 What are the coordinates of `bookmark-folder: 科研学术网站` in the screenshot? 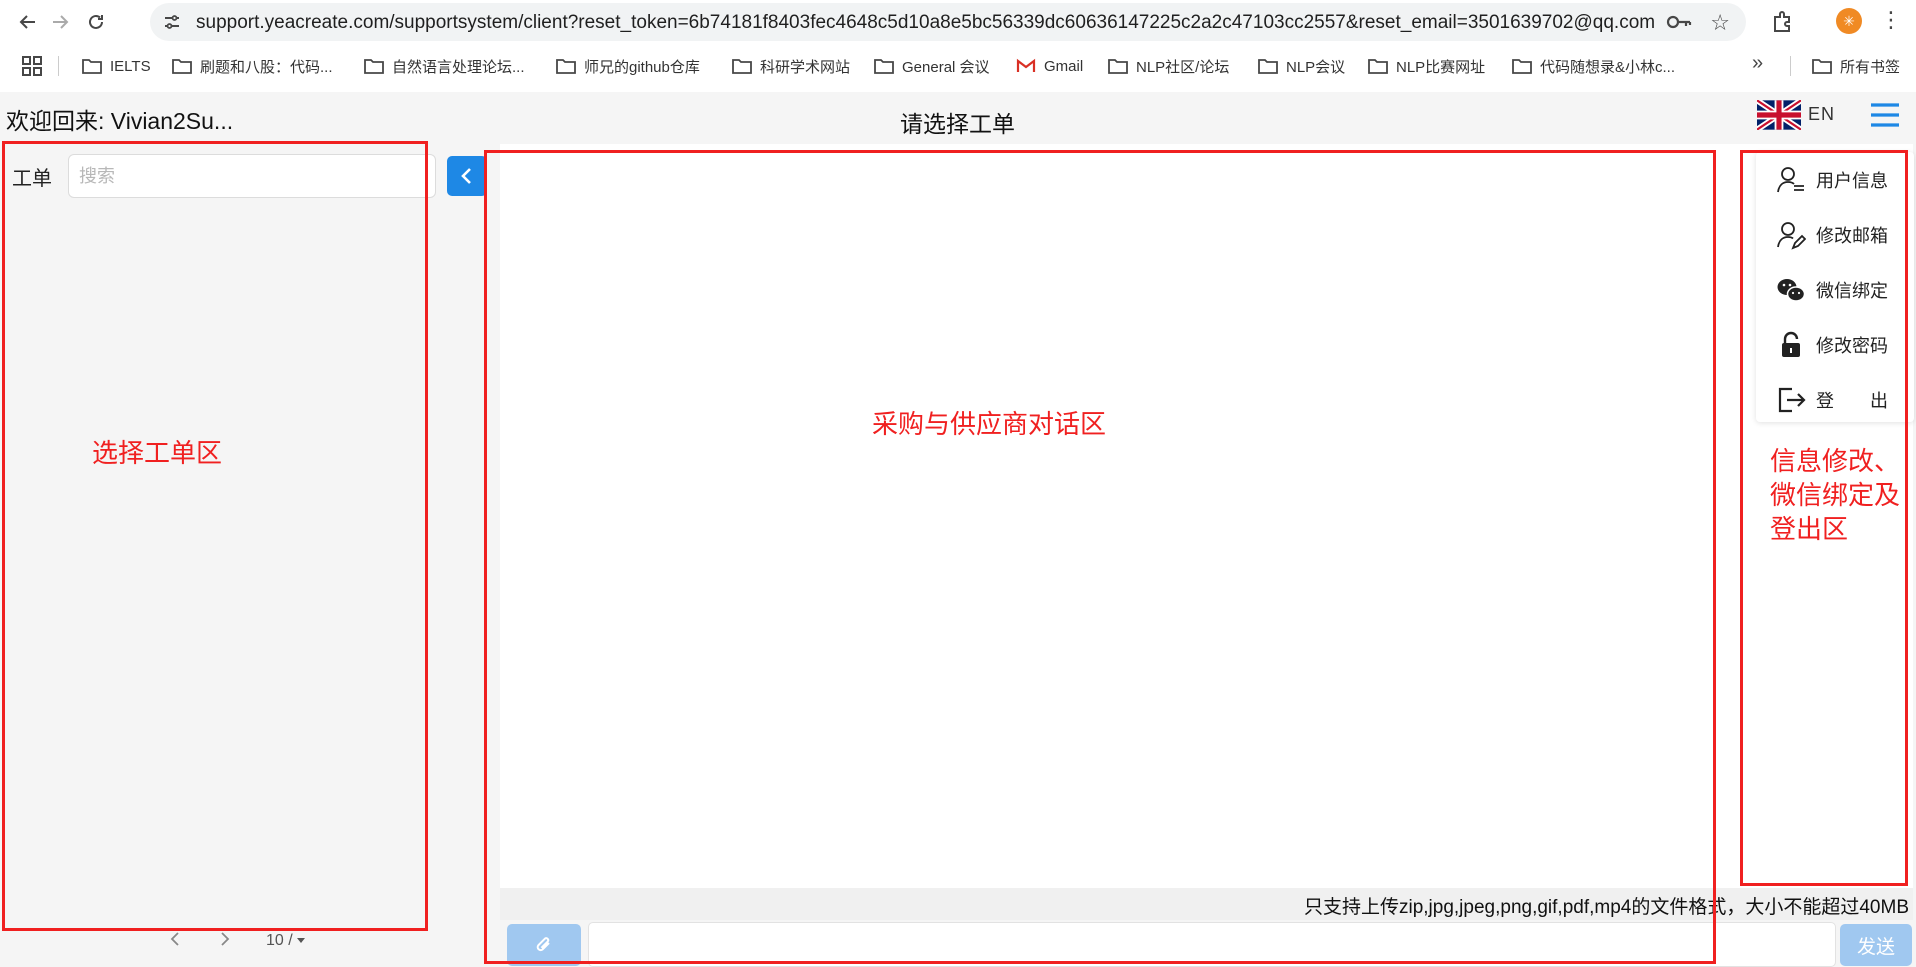 It's located at (791, 66).